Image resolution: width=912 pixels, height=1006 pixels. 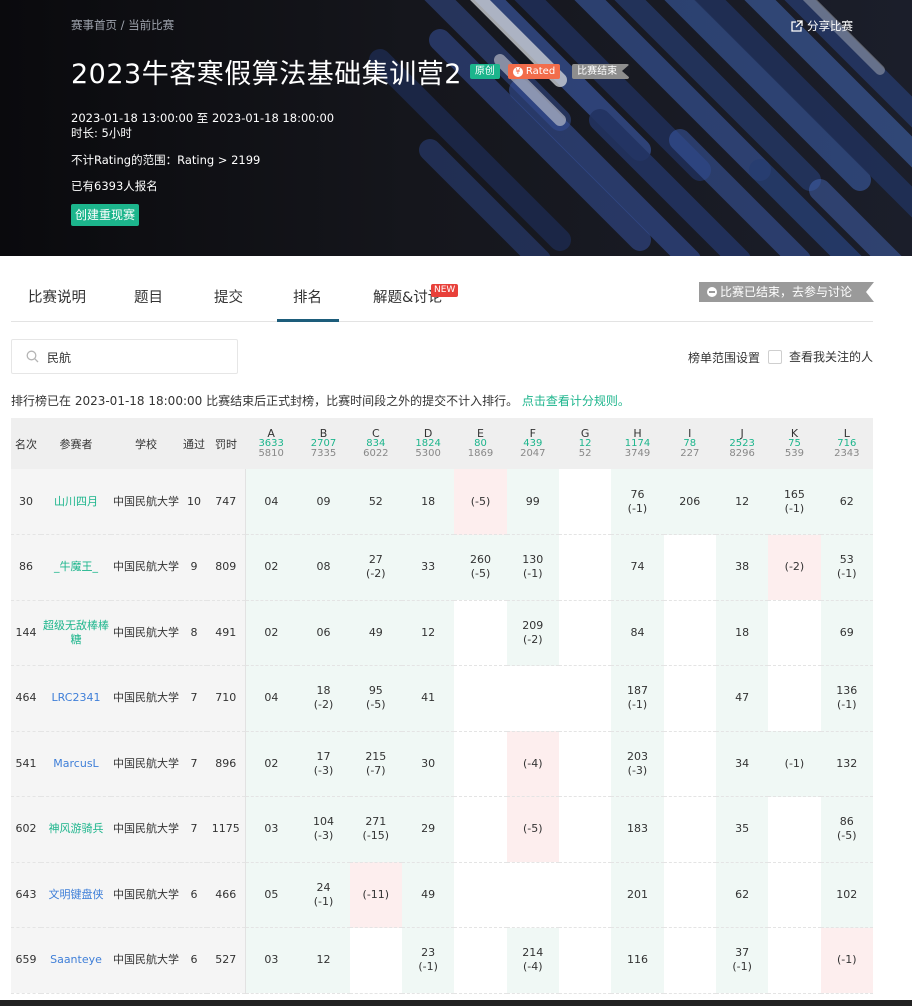 I want to click on rank-cell: 86, so click(x=26, y=567).